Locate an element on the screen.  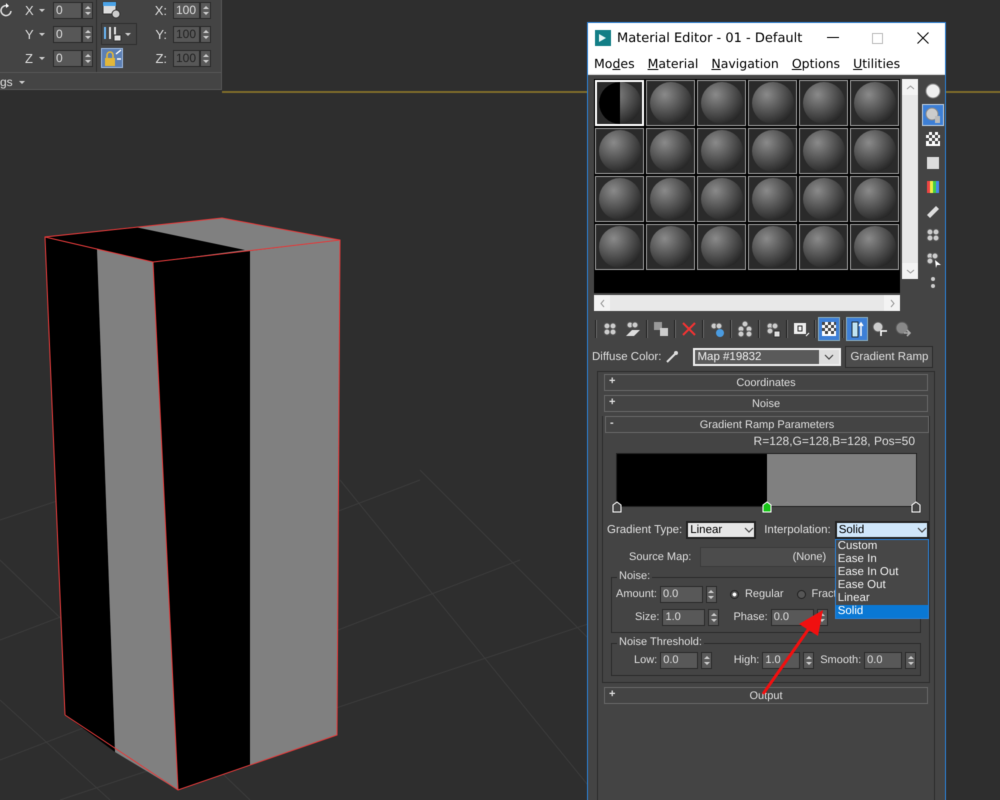
axis-label: Y is located at coordinates (30, 34).